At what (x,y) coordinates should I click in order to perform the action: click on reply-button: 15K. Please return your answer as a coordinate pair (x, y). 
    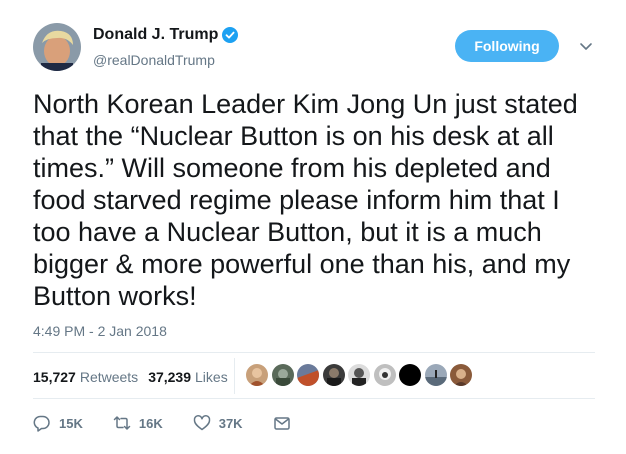
    Looking at the image, I should click on (58, 423).